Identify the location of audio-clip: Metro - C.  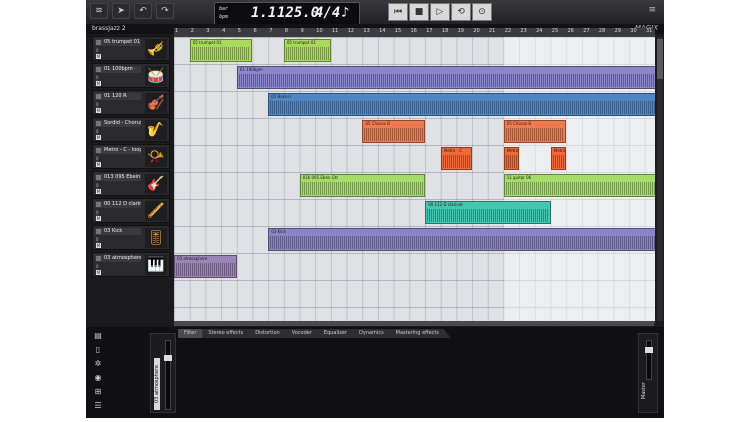
(456, 158).